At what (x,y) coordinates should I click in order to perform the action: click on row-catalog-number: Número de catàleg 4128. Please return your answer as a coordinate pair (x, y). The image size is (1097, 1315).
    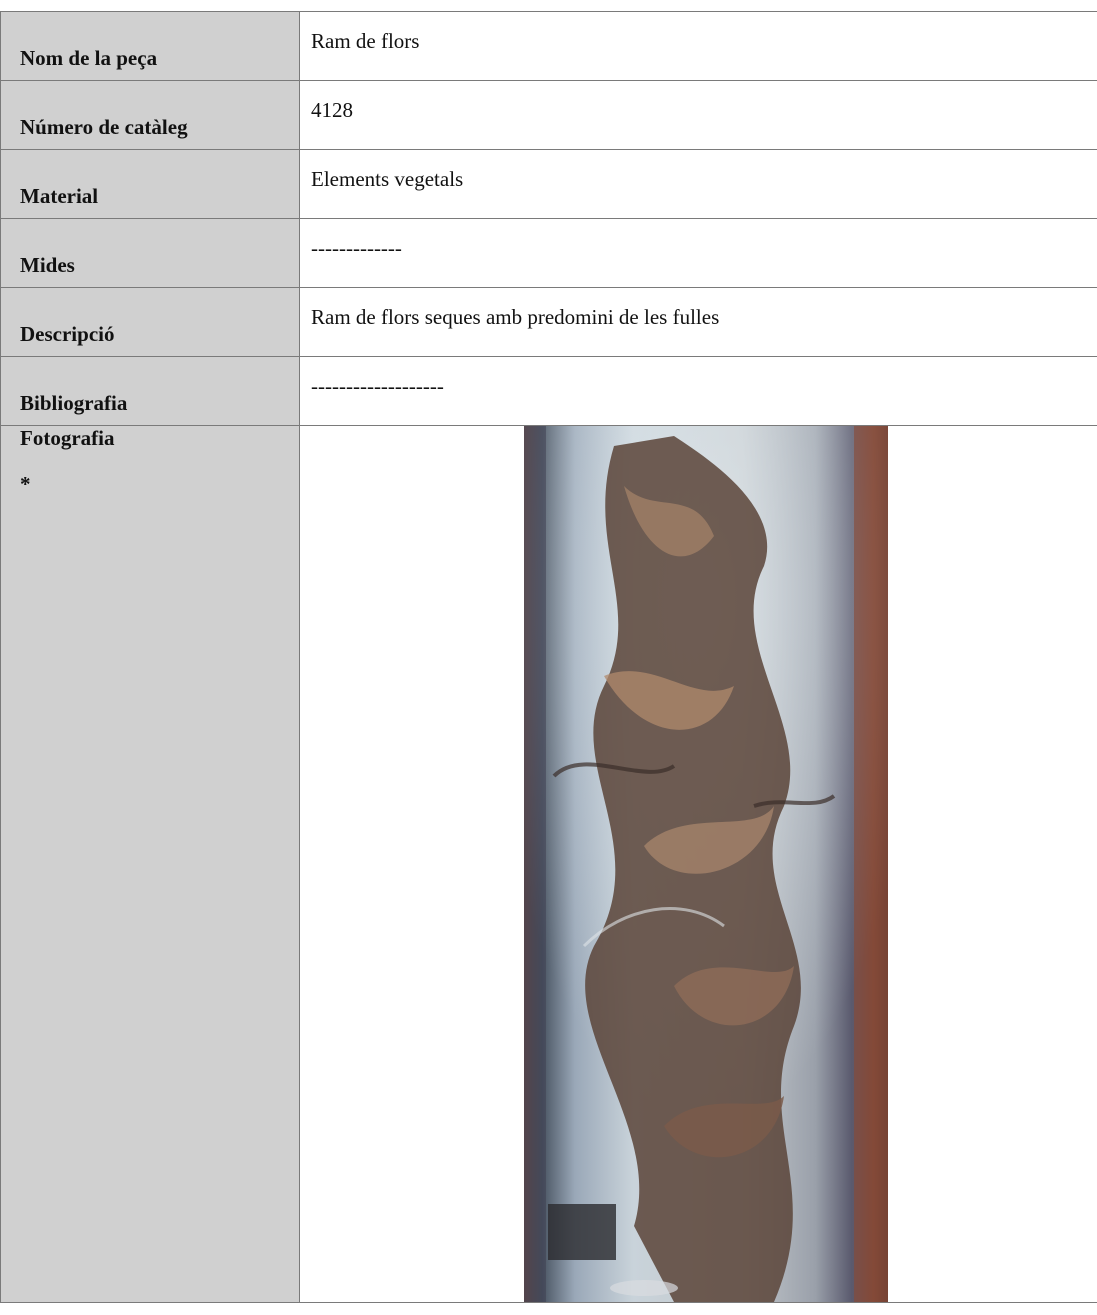
    Looking at the image, I should click on (548, 115).